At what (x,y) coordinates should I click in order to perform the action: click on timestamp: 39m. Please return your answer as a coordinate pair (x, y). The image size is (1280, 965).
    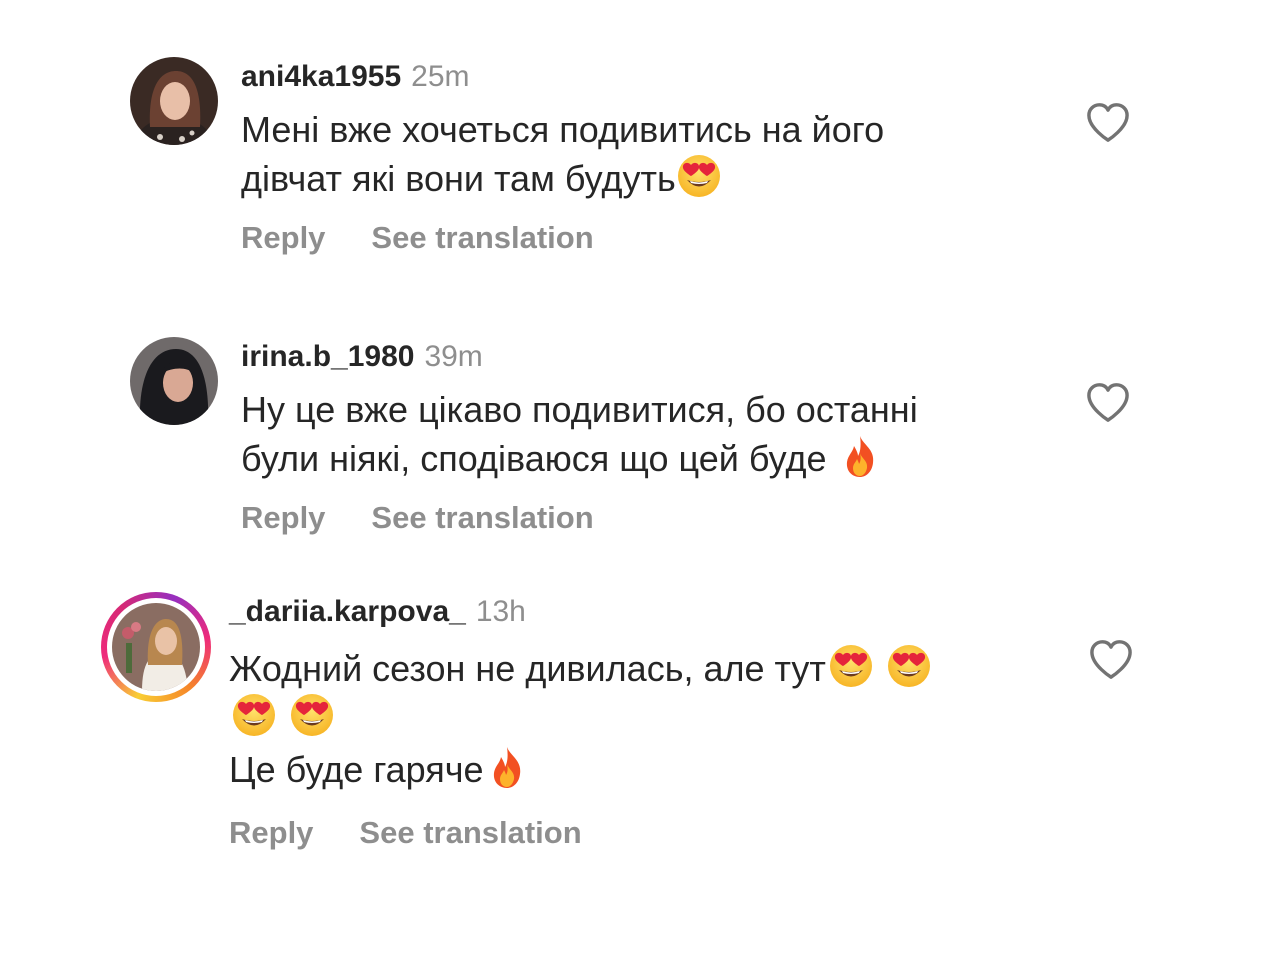
    Looking at the image, I should click on (453, 356).